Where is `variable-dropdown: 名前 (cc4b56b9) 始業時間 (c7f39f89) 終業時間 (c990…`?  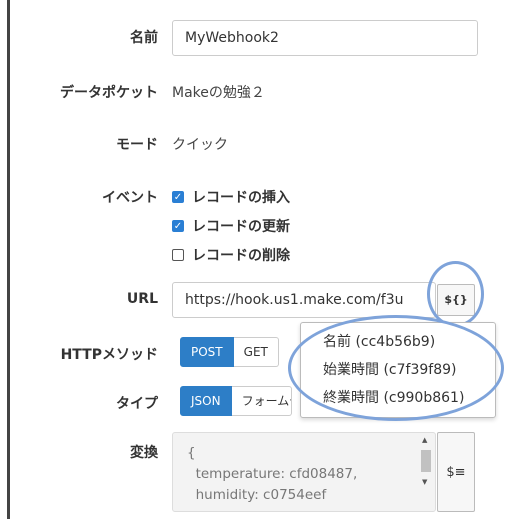
variable-dropdown: 名前 (cc4b56b9) 始業時間 (c7f39f89) 終業時間 (c990… is located at coordinates (398, 370).